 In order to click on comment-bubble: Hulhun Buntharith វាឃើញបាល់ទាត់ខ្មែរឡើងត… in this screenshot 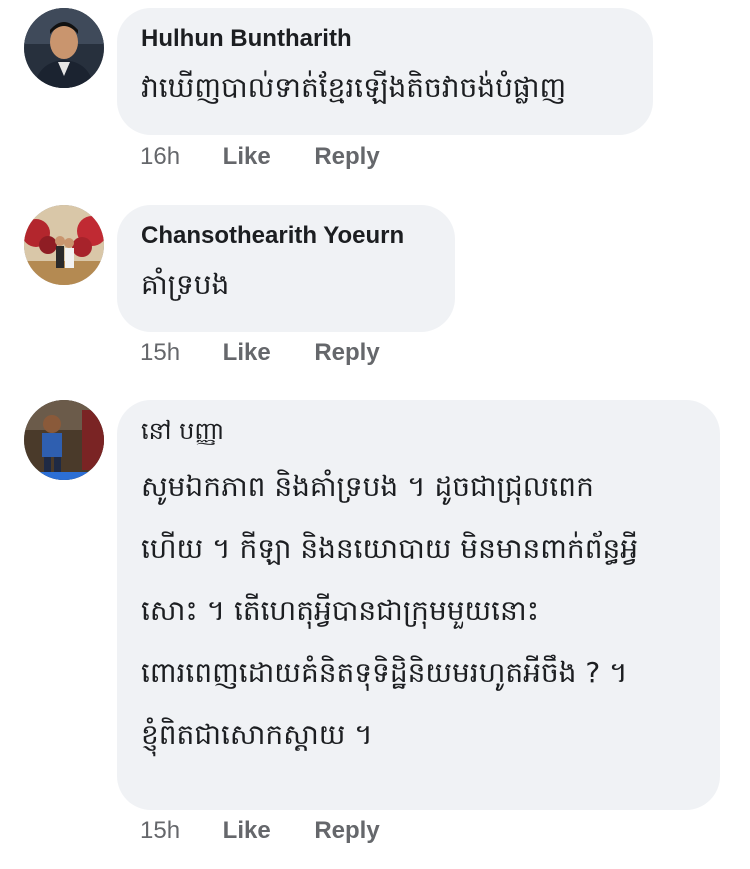, I will do `click(385, 71)`.